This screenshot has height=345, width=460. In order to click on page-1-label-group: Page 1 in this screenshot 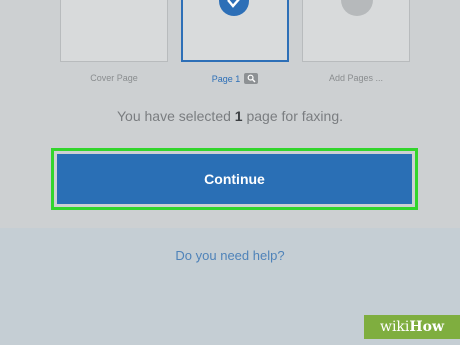, I will do `click(235, 78)`.